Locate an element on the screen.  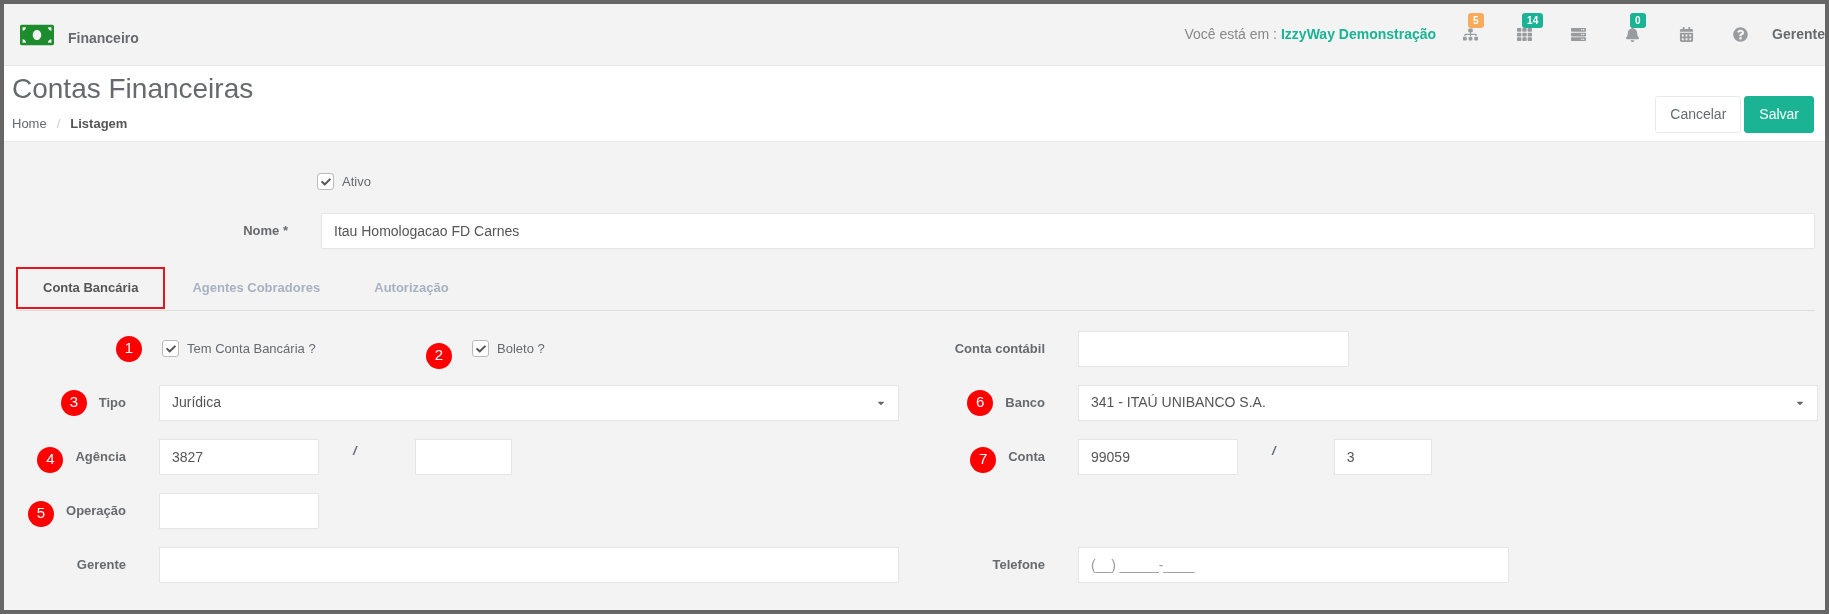
bell-icon is located at coordinates (1632, 34).